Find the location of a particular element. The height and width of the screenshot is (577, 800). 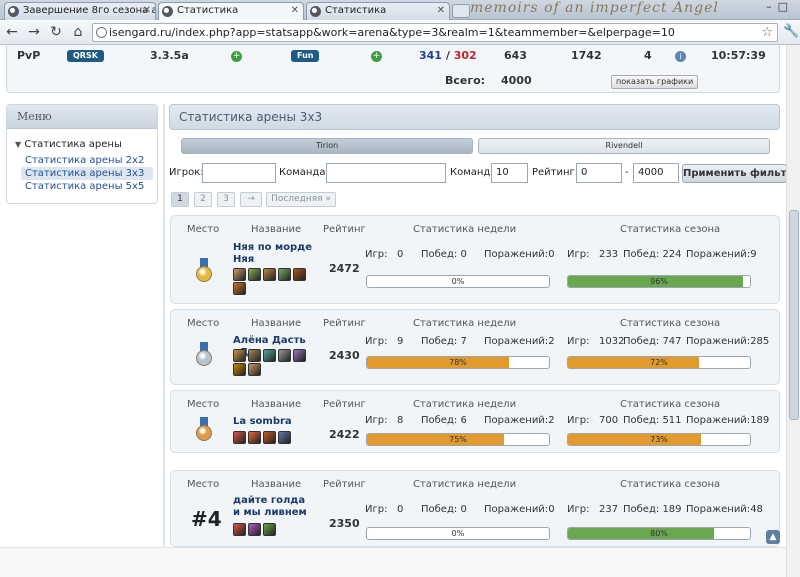

teams-count-input: 10 is located at coordinates (509, 173).